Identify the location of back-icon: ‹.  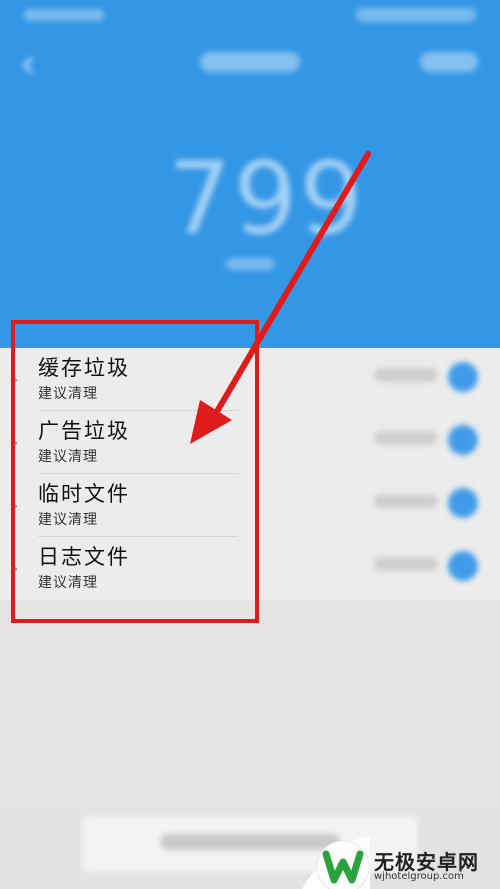
(28, 64).